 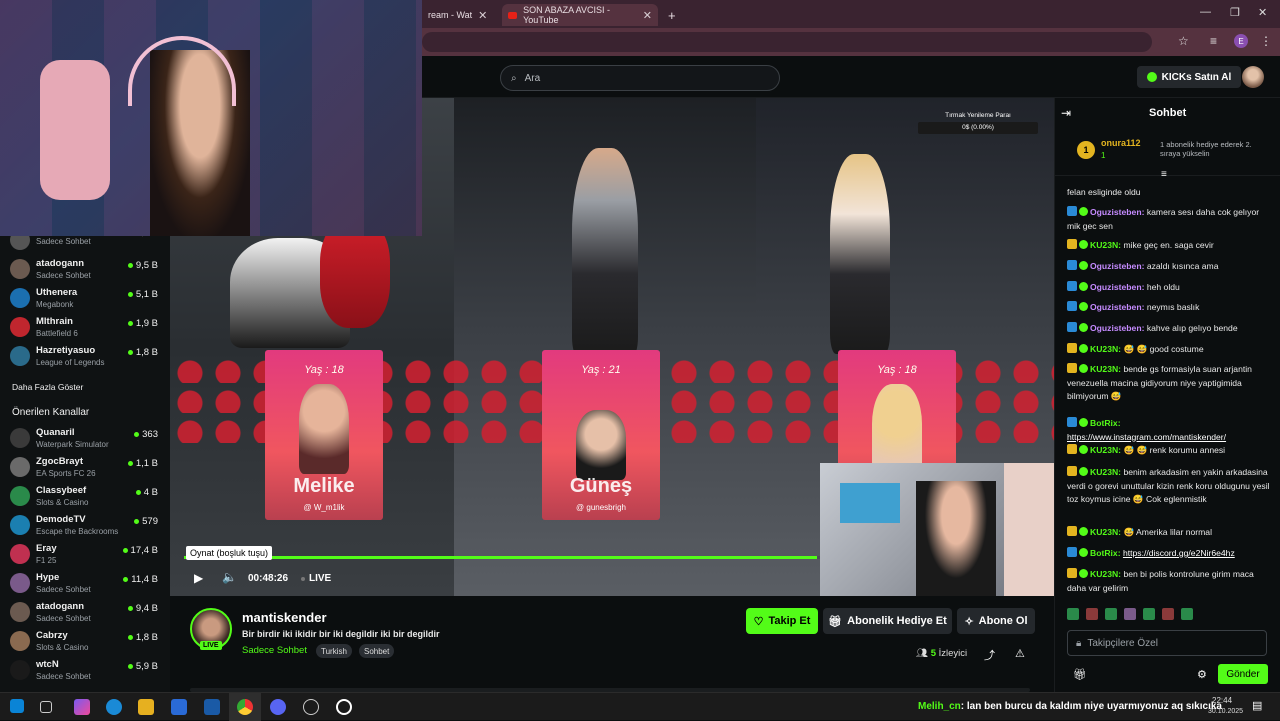 I want to click on sidebar-channel: Cabrzy Slots & Casino 1,8 B, so click(x=86, y=642).